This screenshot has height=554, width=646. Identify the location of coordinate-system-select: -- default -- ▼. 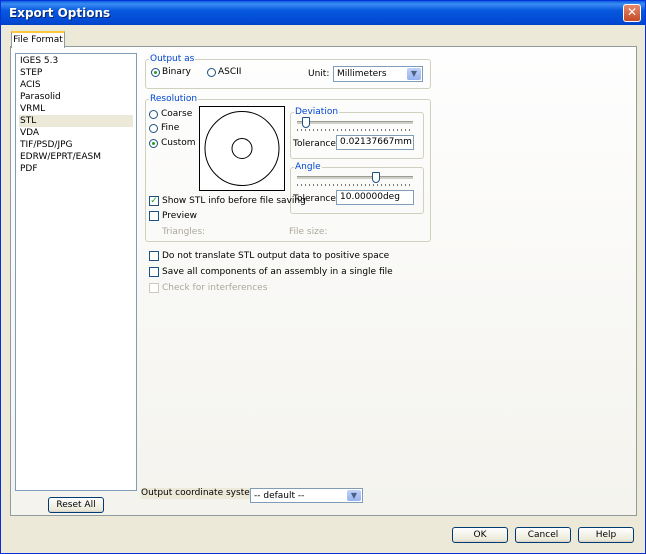
(306, 495).